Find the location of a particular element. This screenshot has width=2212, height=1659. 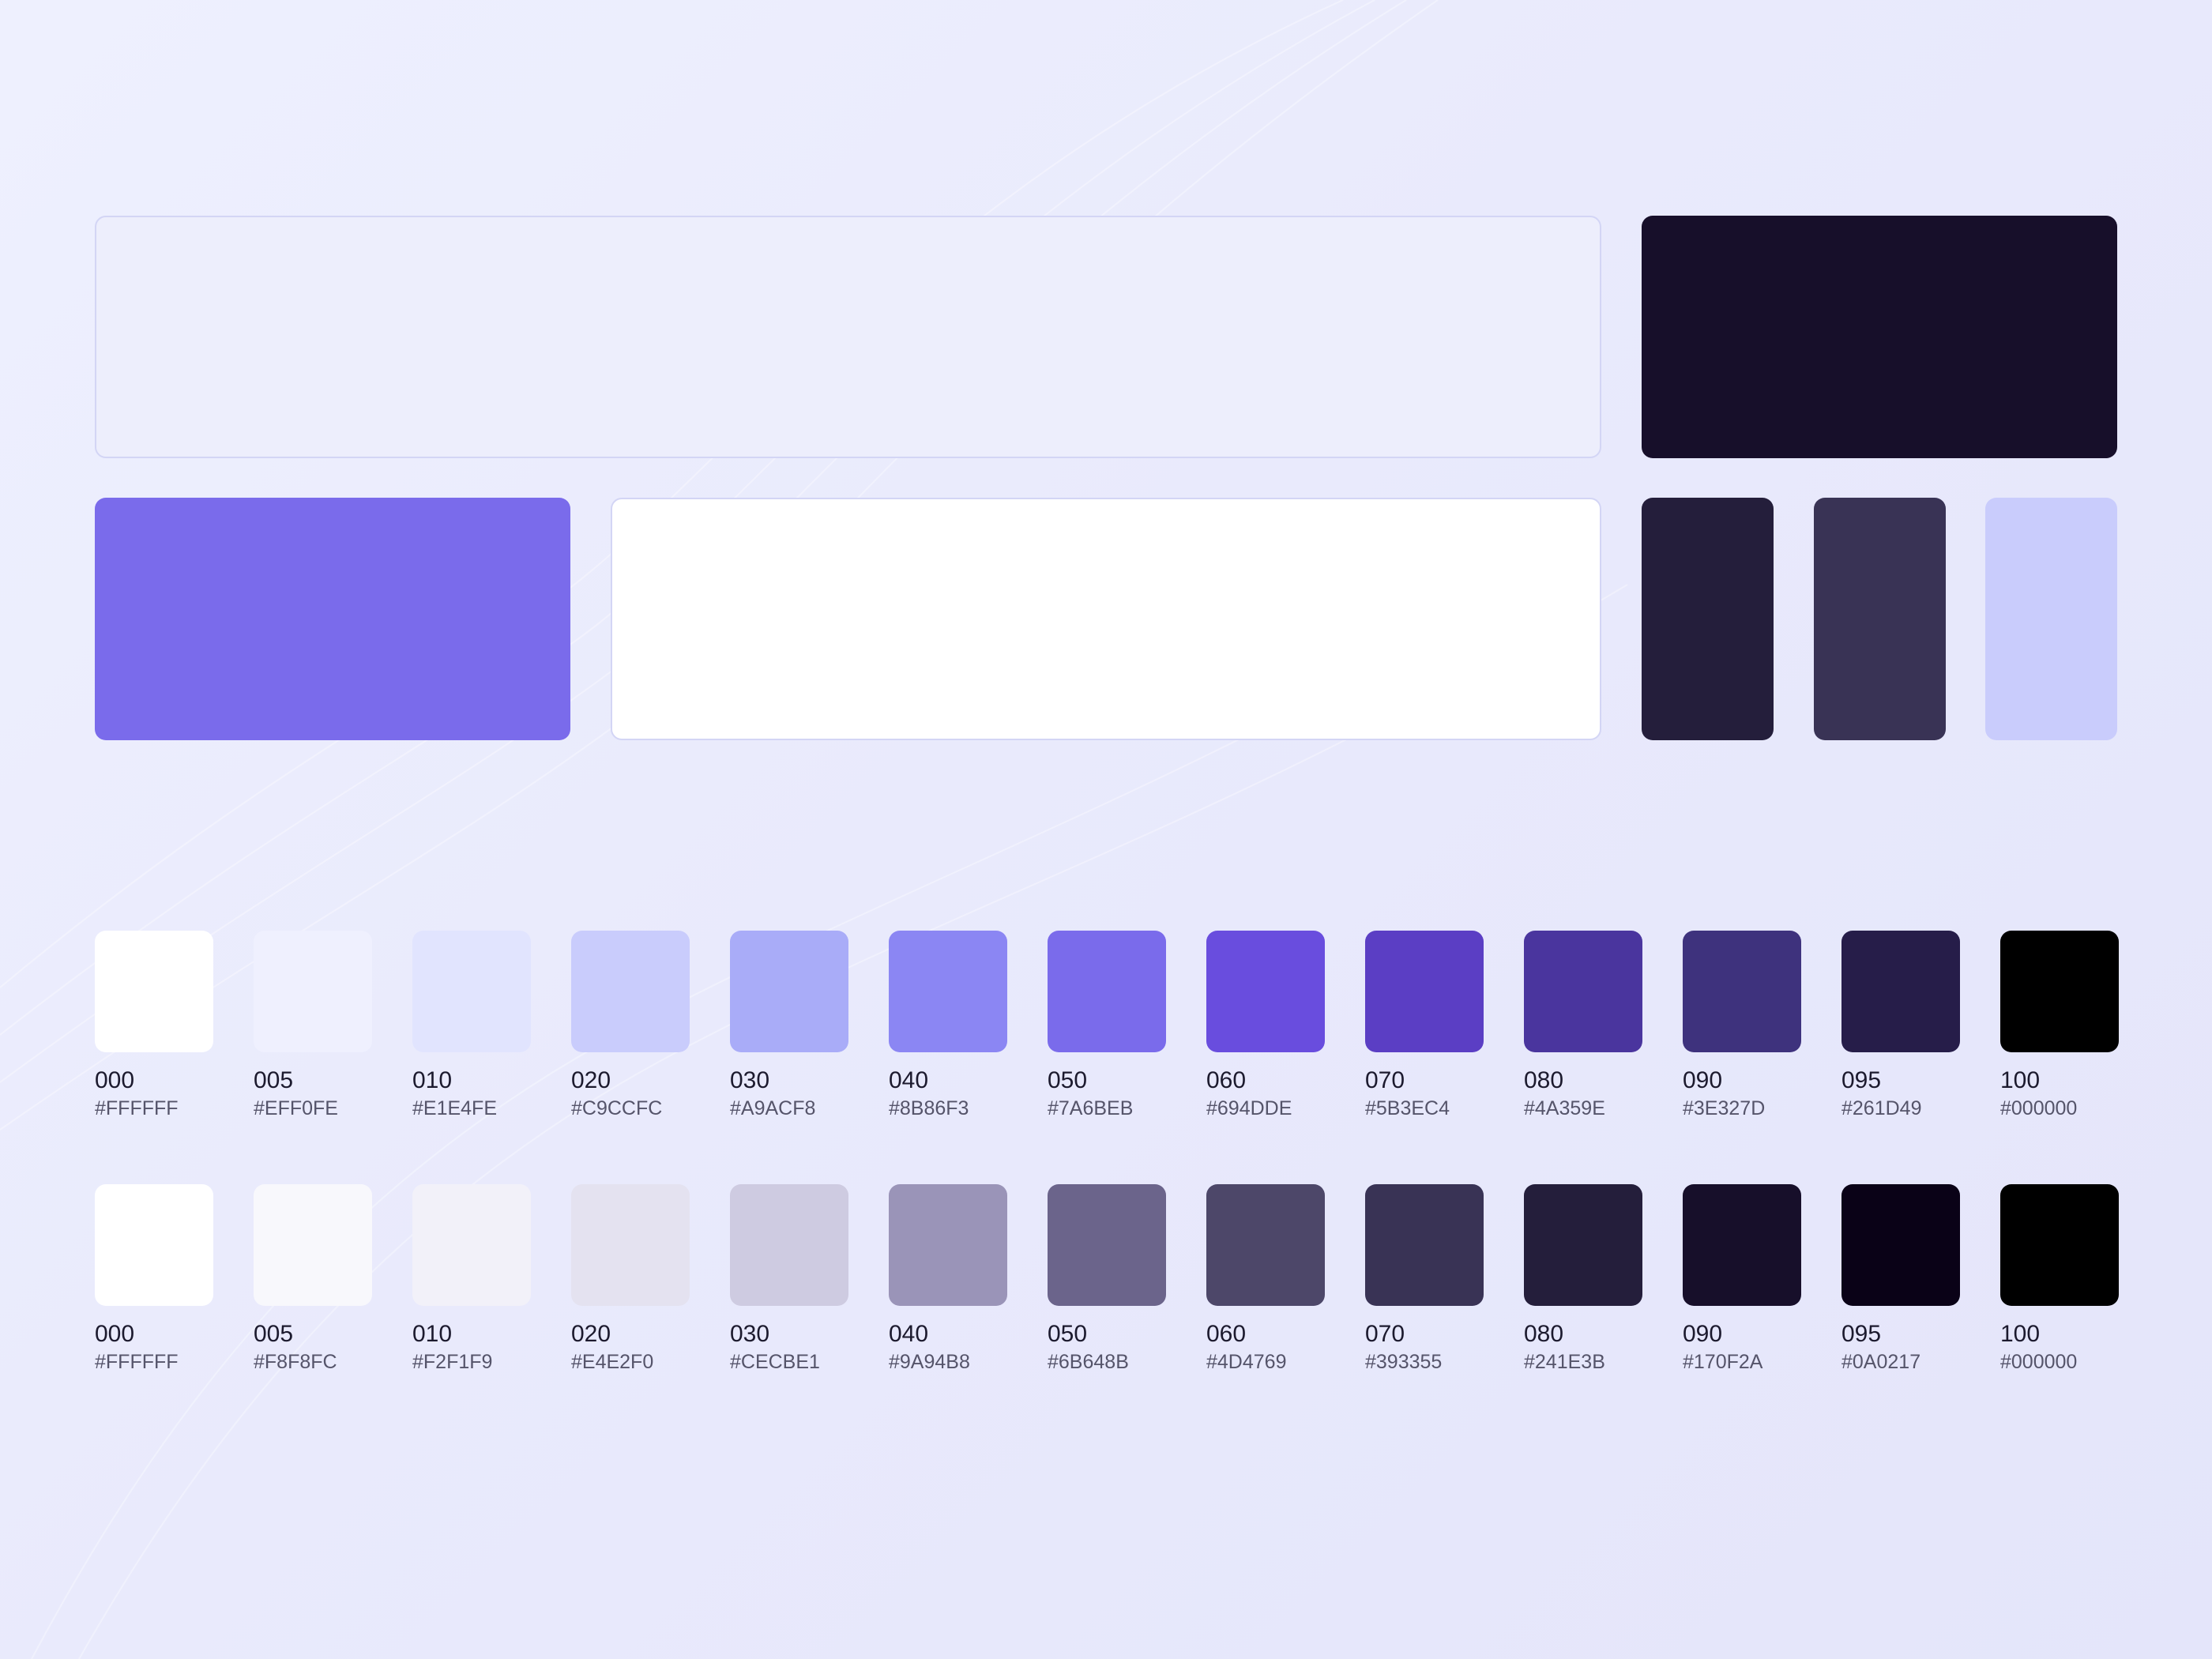

primary-swatch-070: 070 #5B3EC4 is located at coordinates (1425, 1025).